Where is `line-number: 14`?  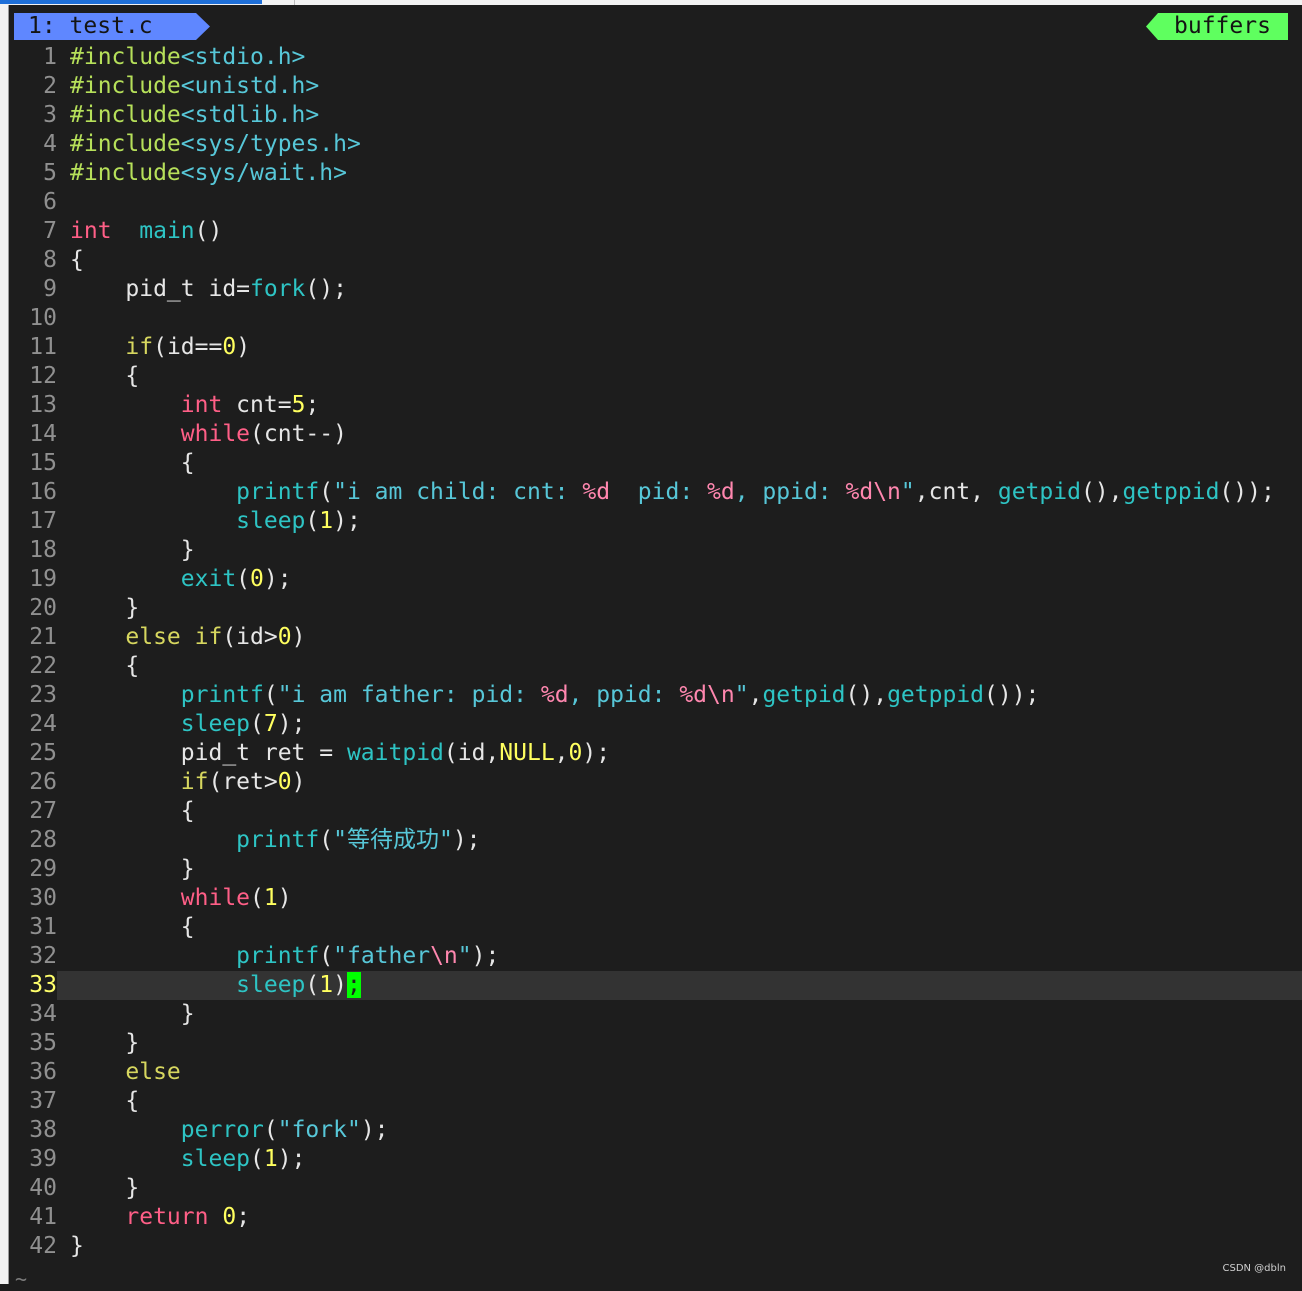
line-number: 14 is located at coordinates (43, 434).